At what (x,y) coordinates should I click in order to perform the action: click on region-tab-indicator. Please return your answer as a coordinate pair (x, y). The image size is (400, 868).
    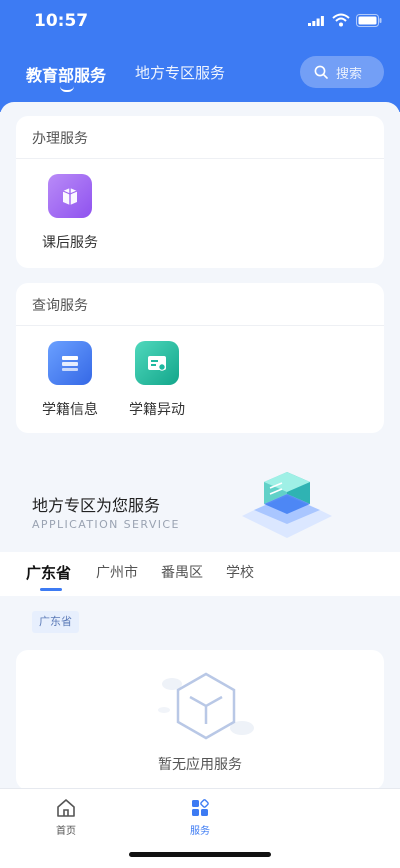
    Looking at the image, I should click on (51, 589).